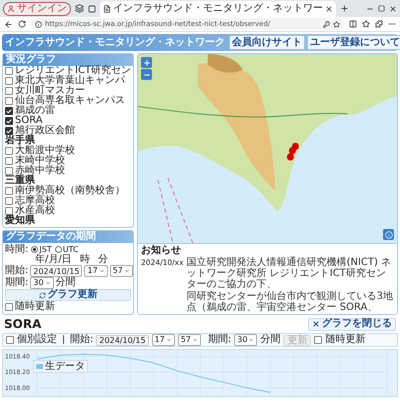 The width and height of the screenshot is (400, 402). I want to click on header-link-button: 会員向けサイト, so click(267, 42).